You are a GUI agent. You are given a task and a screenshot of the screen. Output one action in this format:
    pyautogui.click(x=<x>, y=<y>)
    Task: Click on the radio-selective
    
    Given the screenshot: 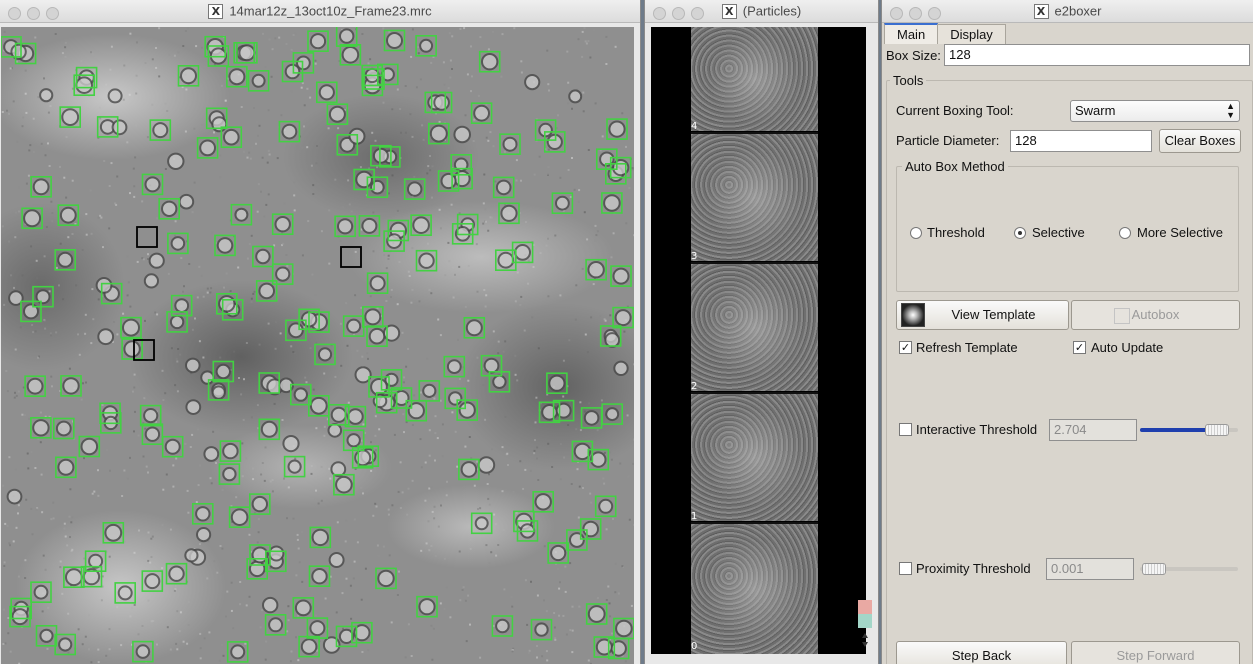 What is the action you would take?
    pyautogui.click(x=1020, y=233)
    